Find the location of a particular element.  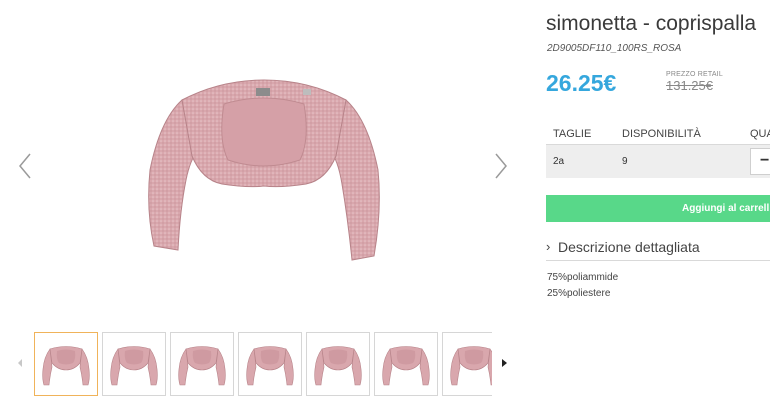

triangle-left-icon is located at coordinates (20, 363).